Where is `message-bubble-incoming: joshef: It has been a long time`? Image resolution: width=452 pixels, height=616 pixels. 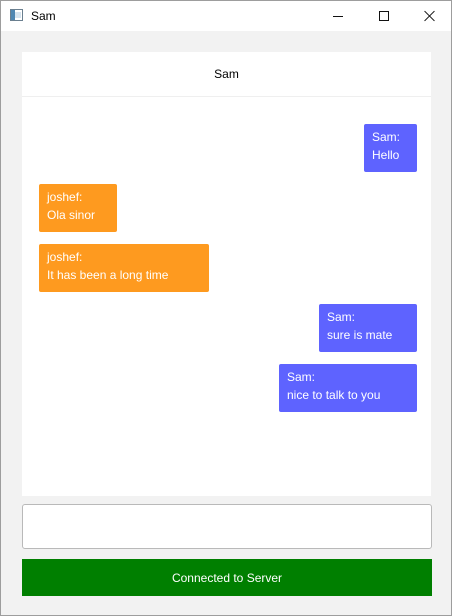 message-bubble-incoming: joshef: It has been a long time is located at coordinates (124, 268).